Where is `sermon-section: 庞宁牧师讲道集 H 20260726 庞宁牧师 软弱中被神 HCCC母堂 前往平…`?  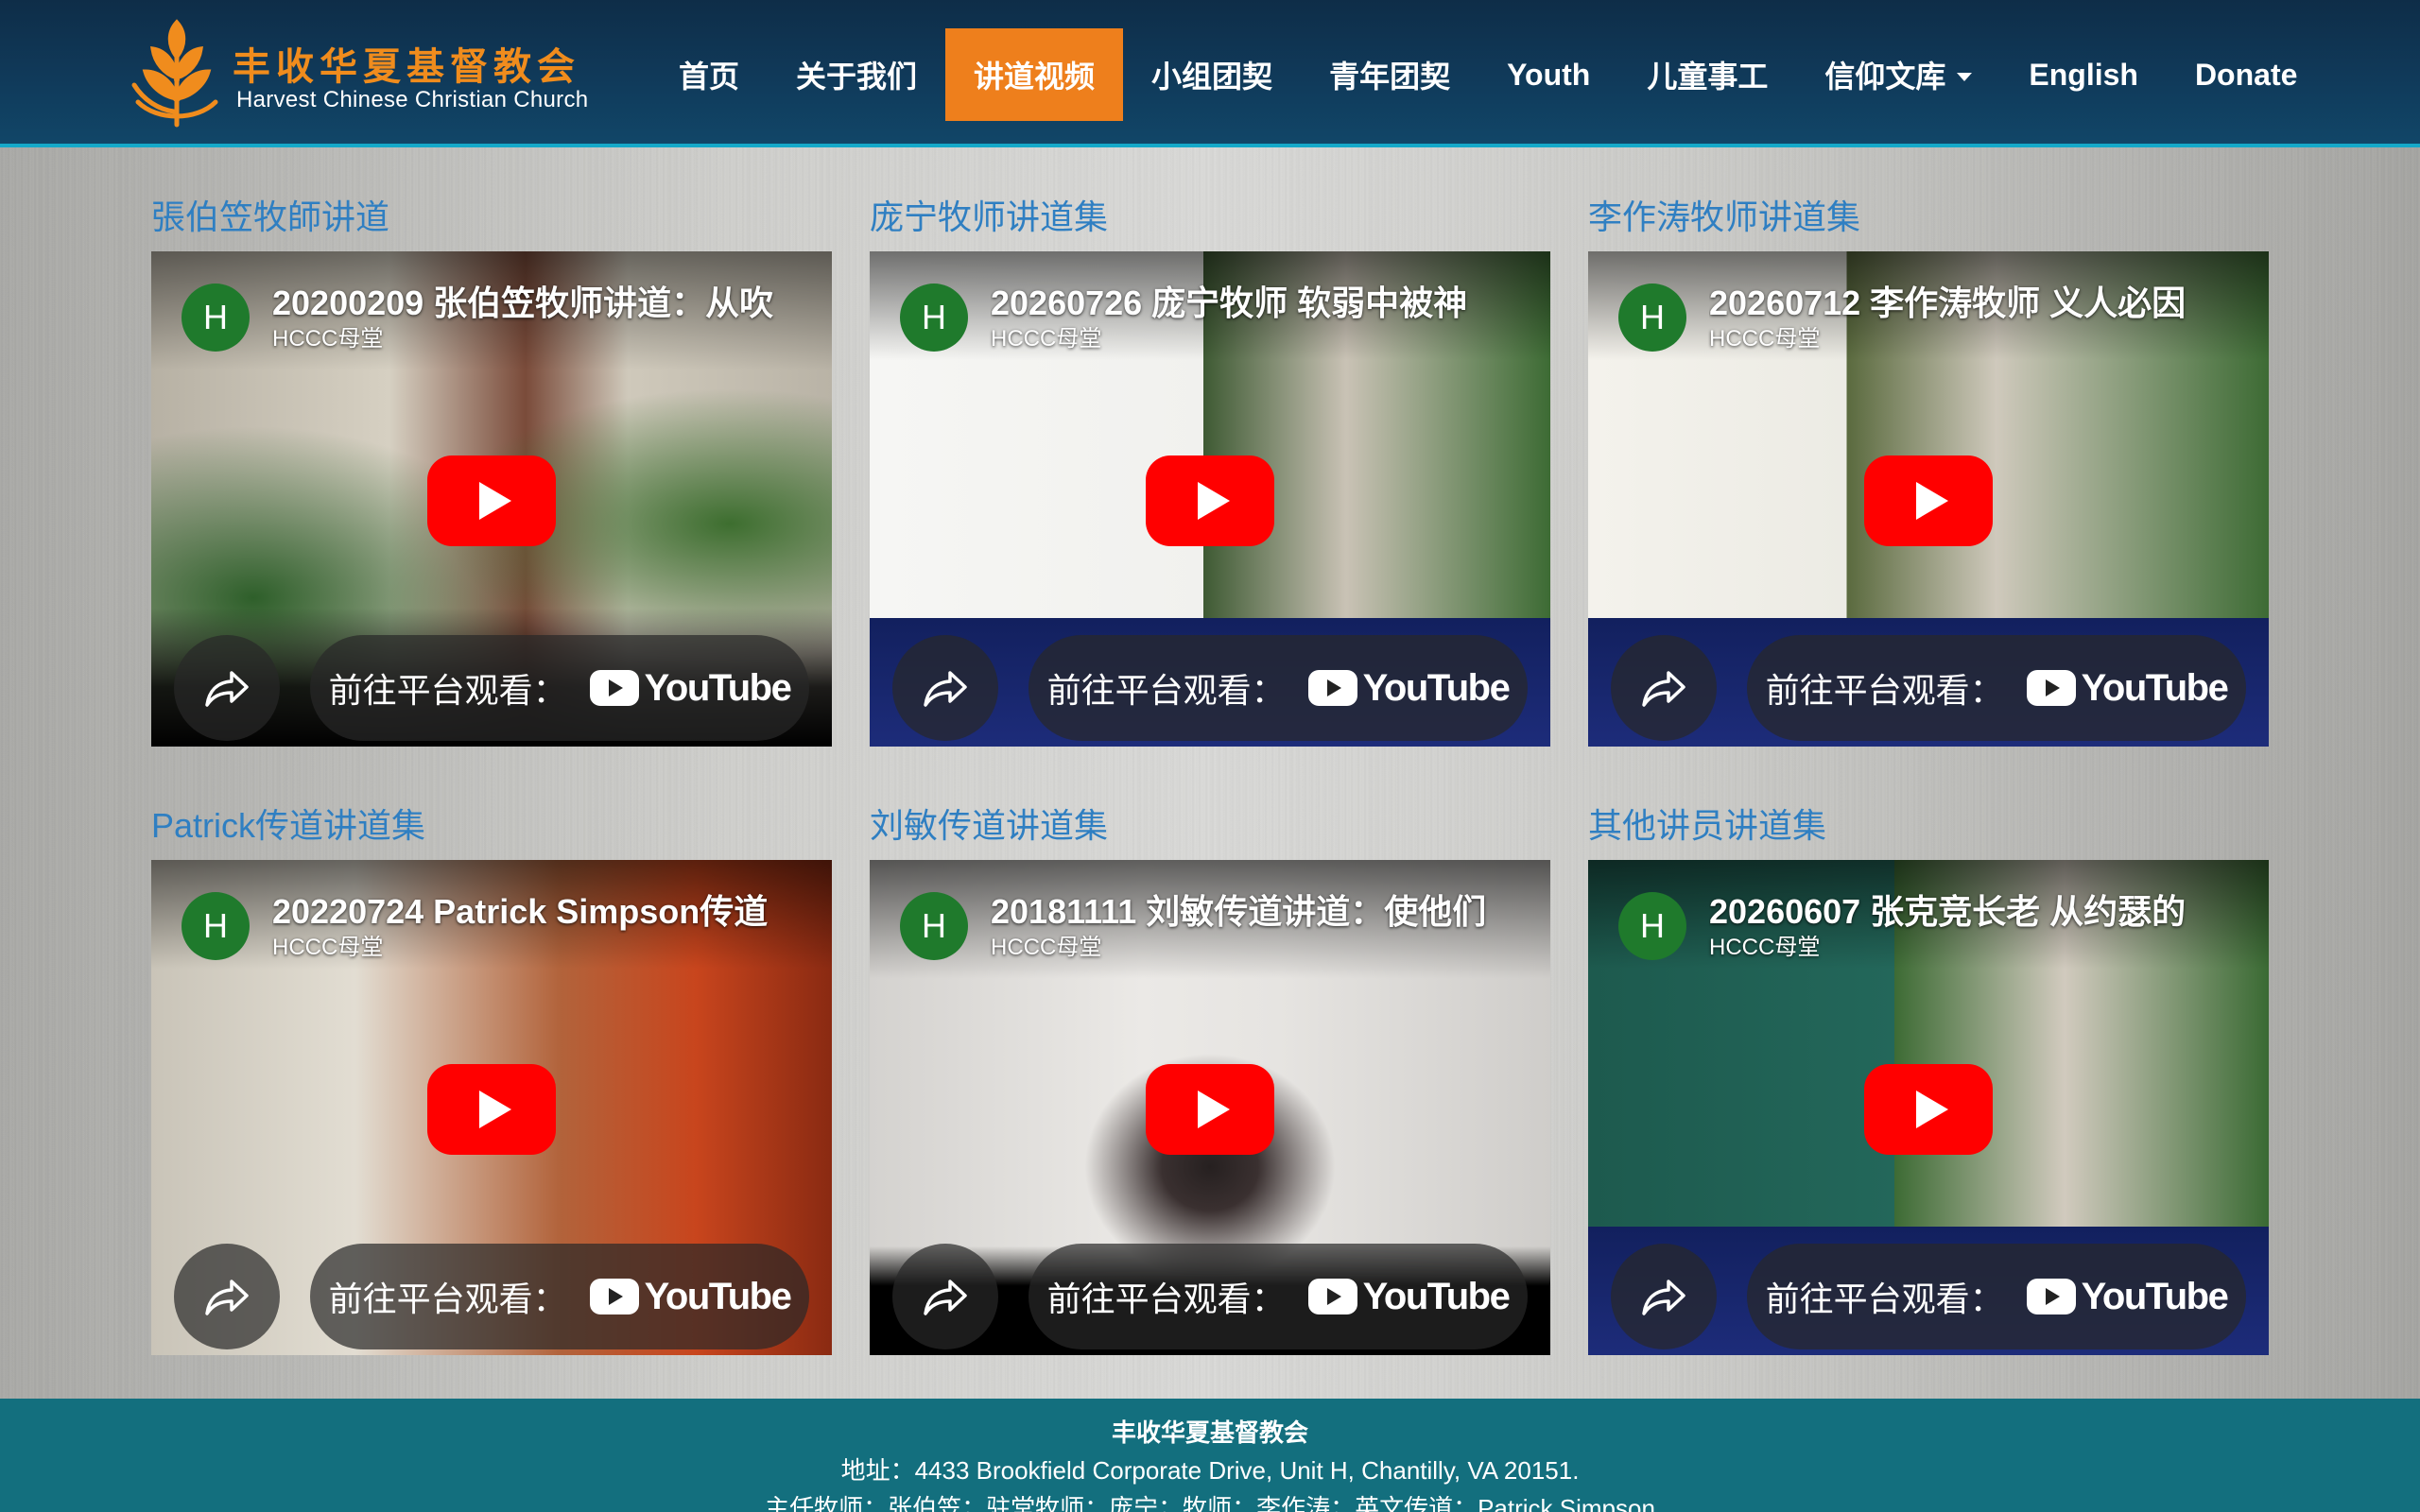 sermon-section: 庞宁牧师讲道集 H 20260726 庞宁牧师 软弱中被神 HCCC母堂 前往平… is located at coordinates (1210, 469).